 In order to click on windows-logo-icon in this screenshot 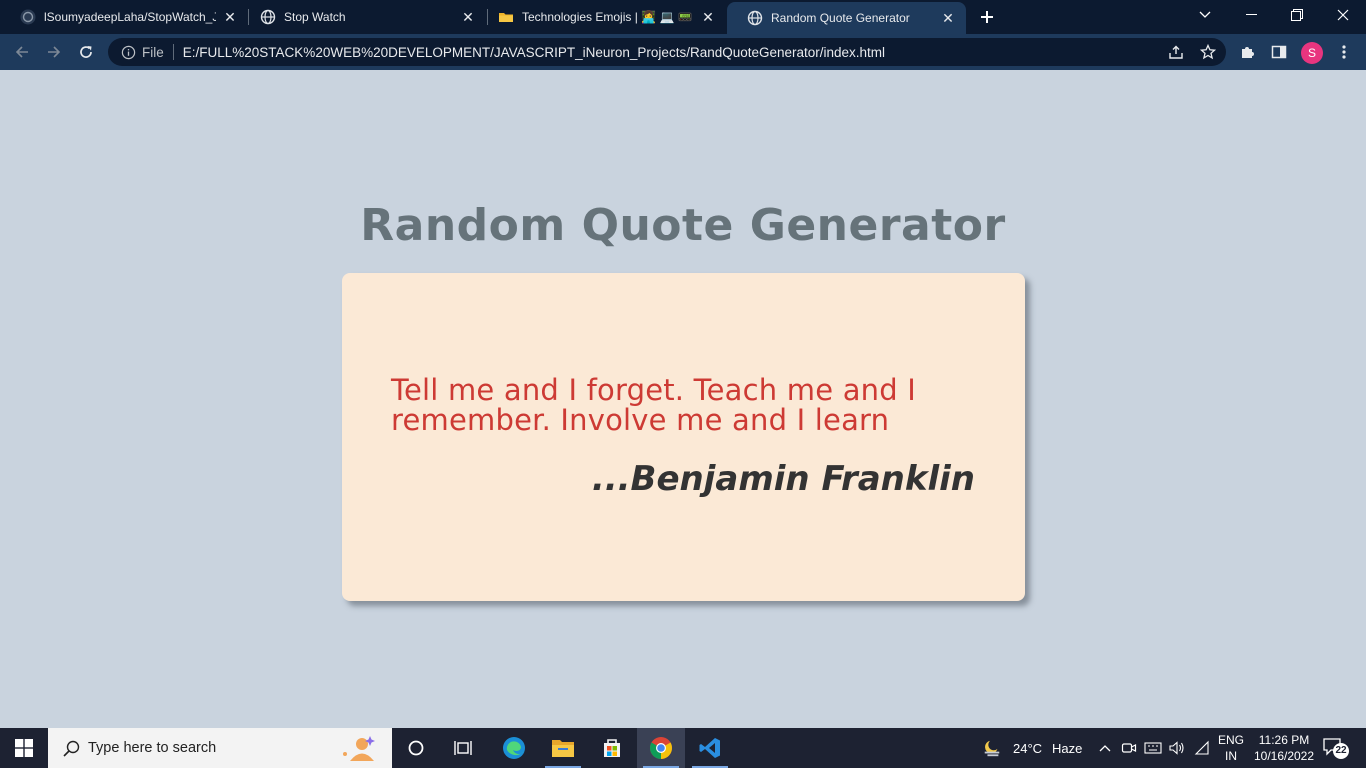, I will do `click(24, 748)`.